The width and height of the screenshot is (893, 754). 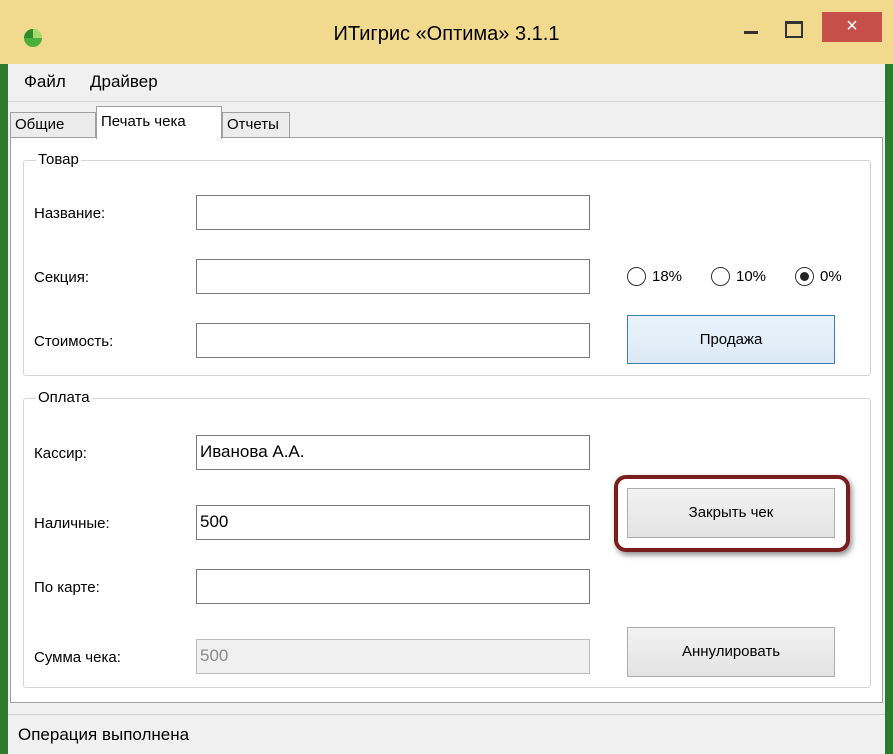 What do you see at coordinates (256, 125) in the screenshot?
I see `tab-reports: Отчеты` at bounding box center [256, 125].